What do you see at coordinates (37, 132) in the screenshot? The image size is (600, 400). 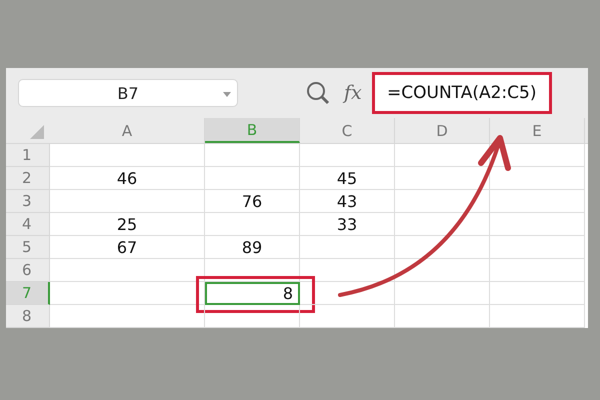 I see `select-all-icon` at bounding box center [37, 132].